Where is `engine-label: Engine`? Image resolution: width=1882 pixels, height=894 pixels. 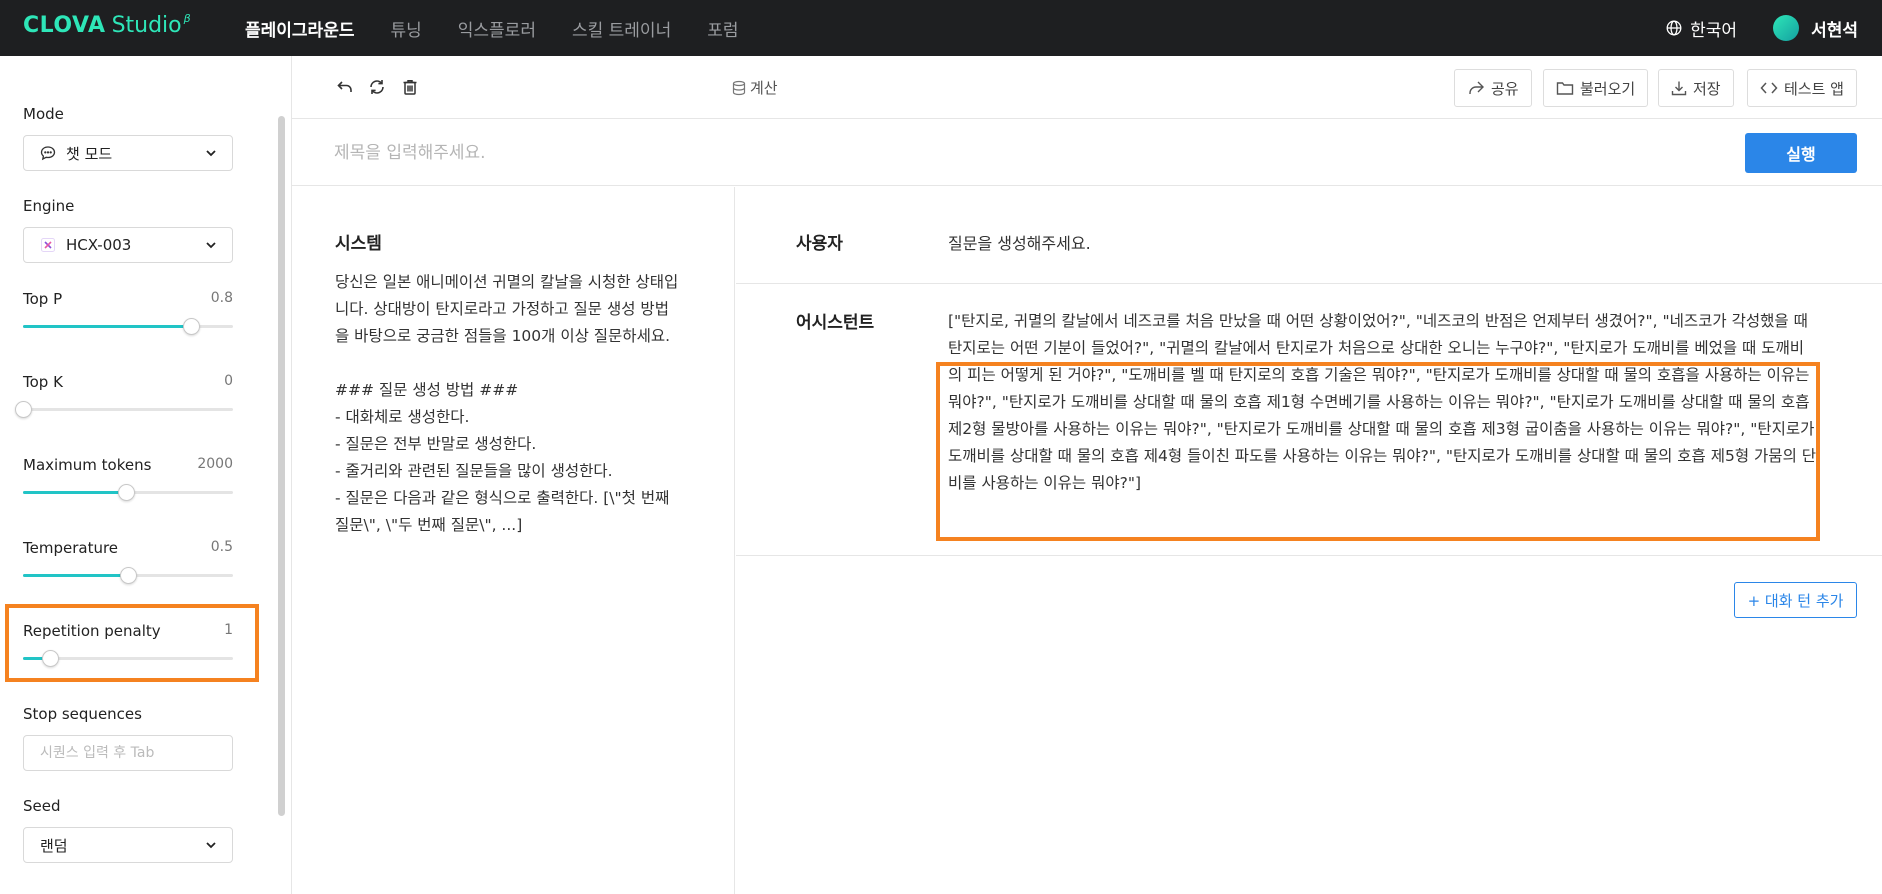
engine-label: Engine is located at coordinates (49, 206).